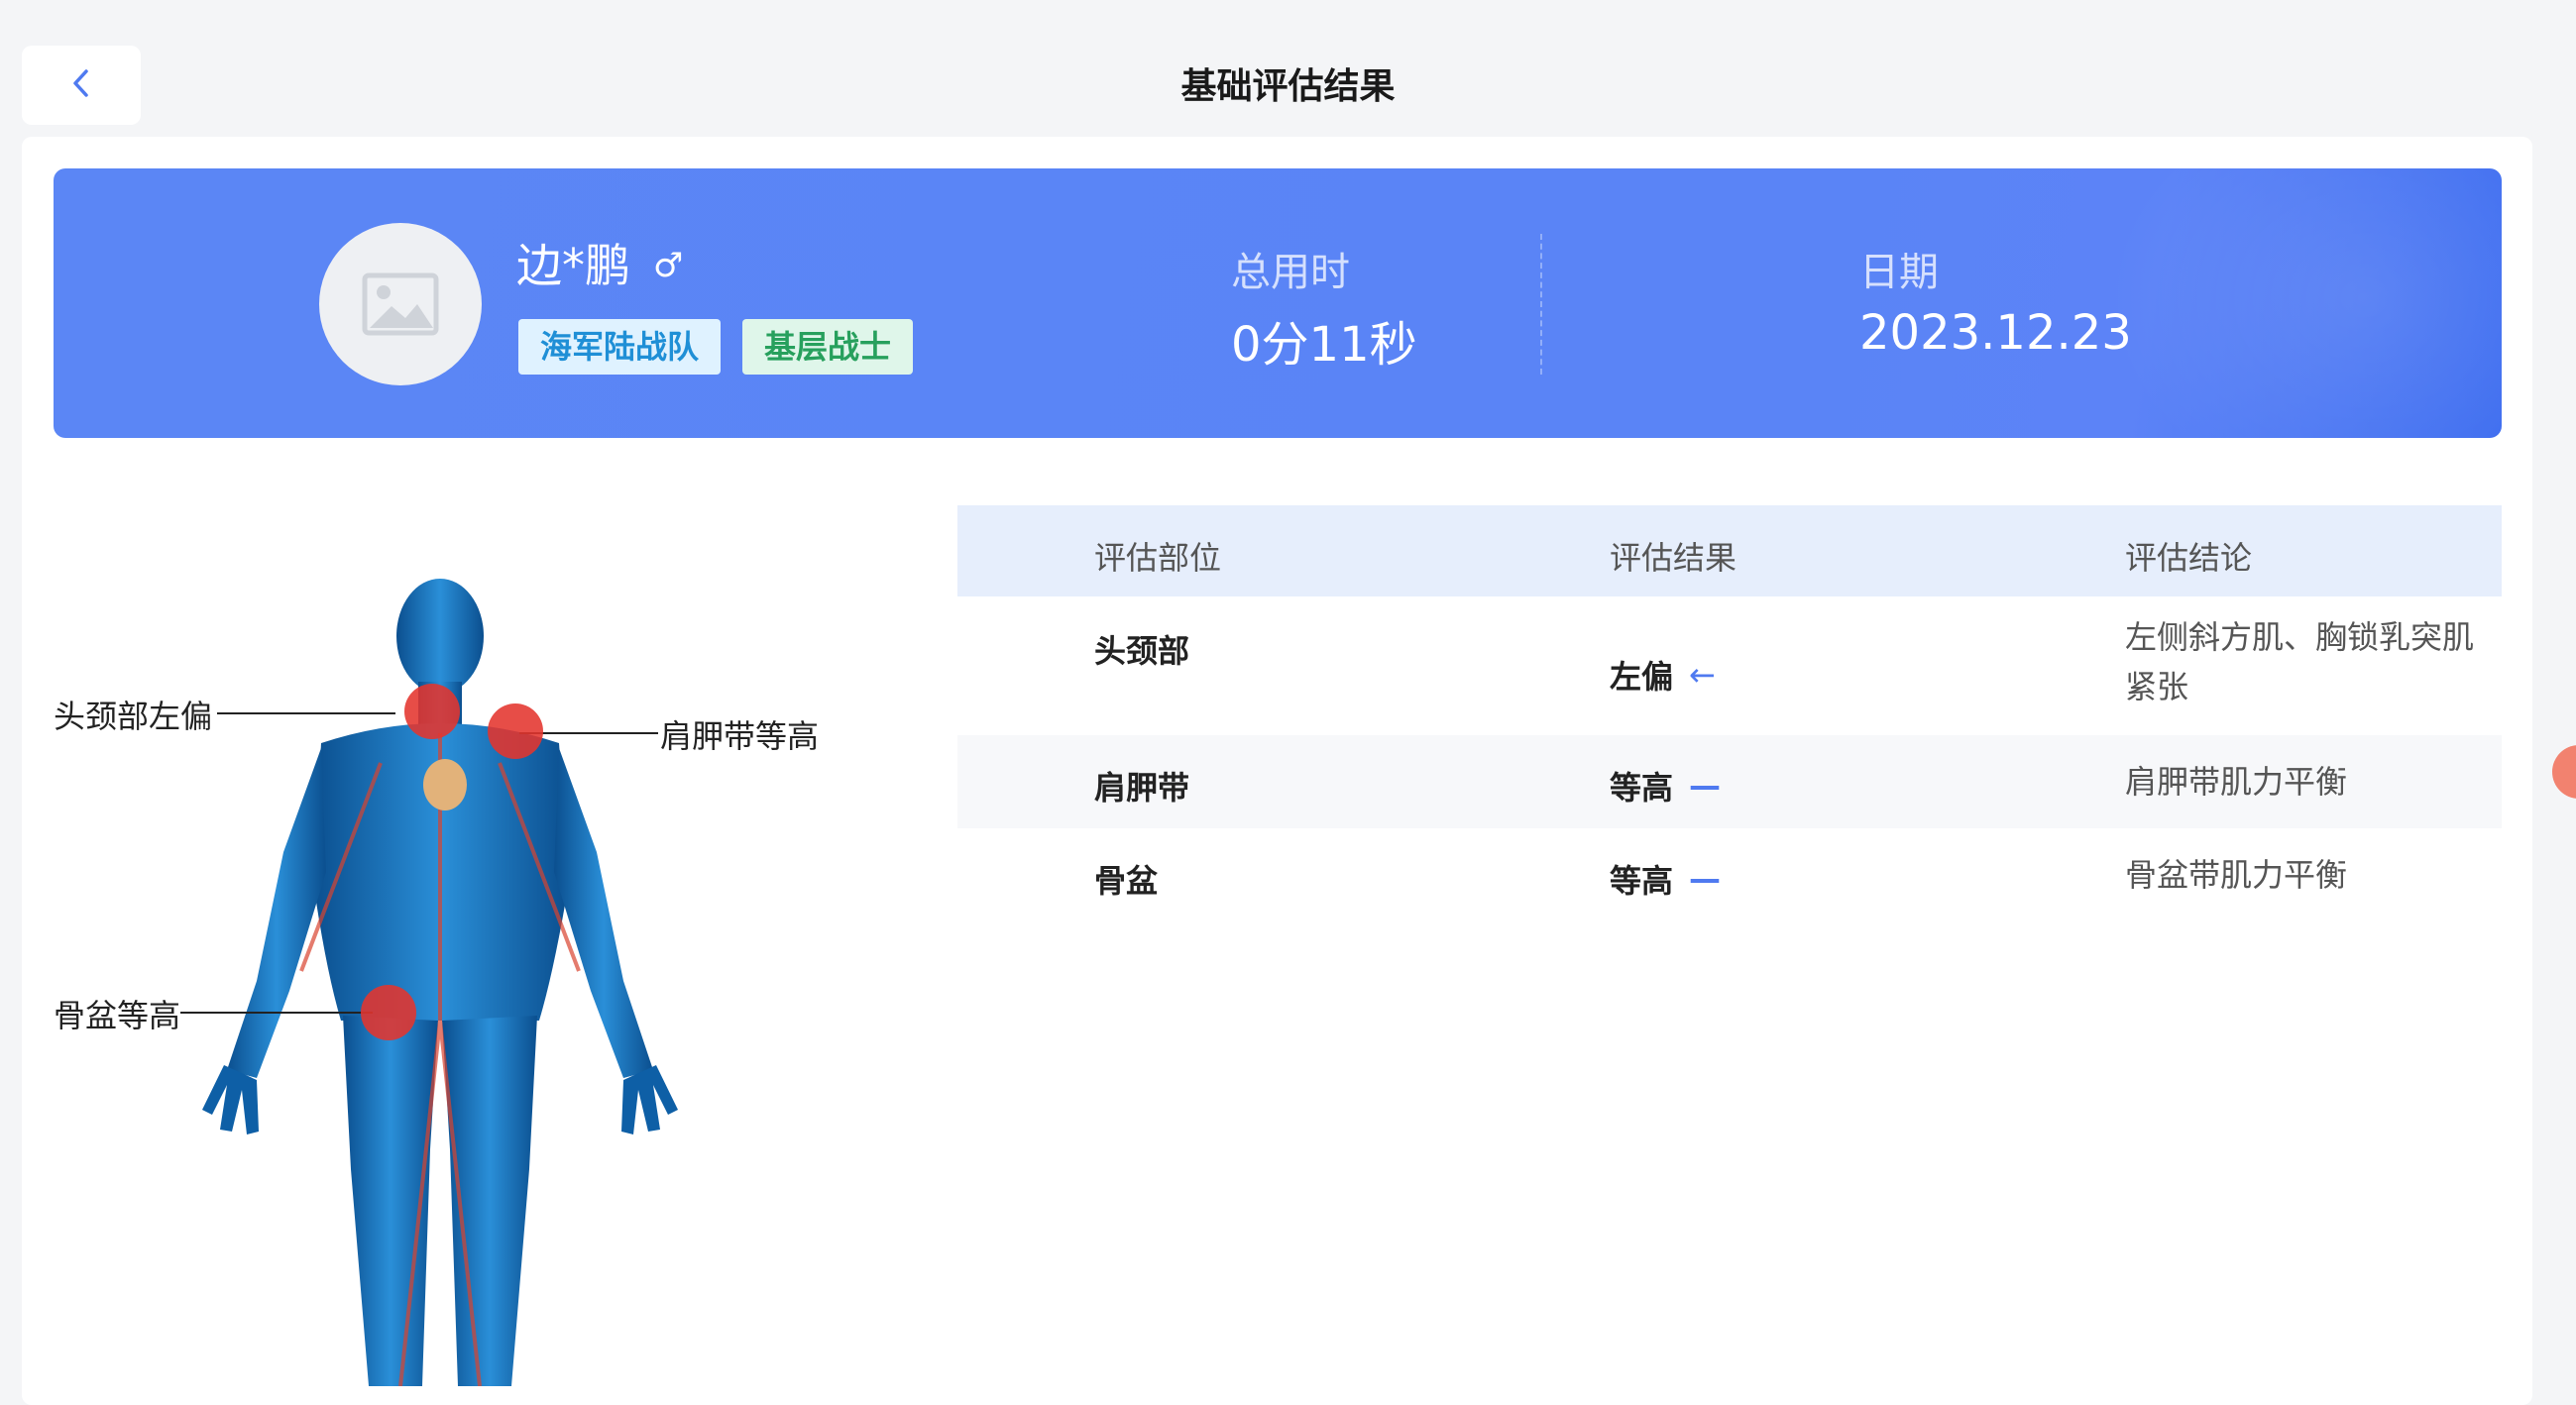 The height and width of the screenshot is (1405, 2576). Describe the element at coordinates (1899, 272) in the screenshot. I see `date-label: 日期` at that location.